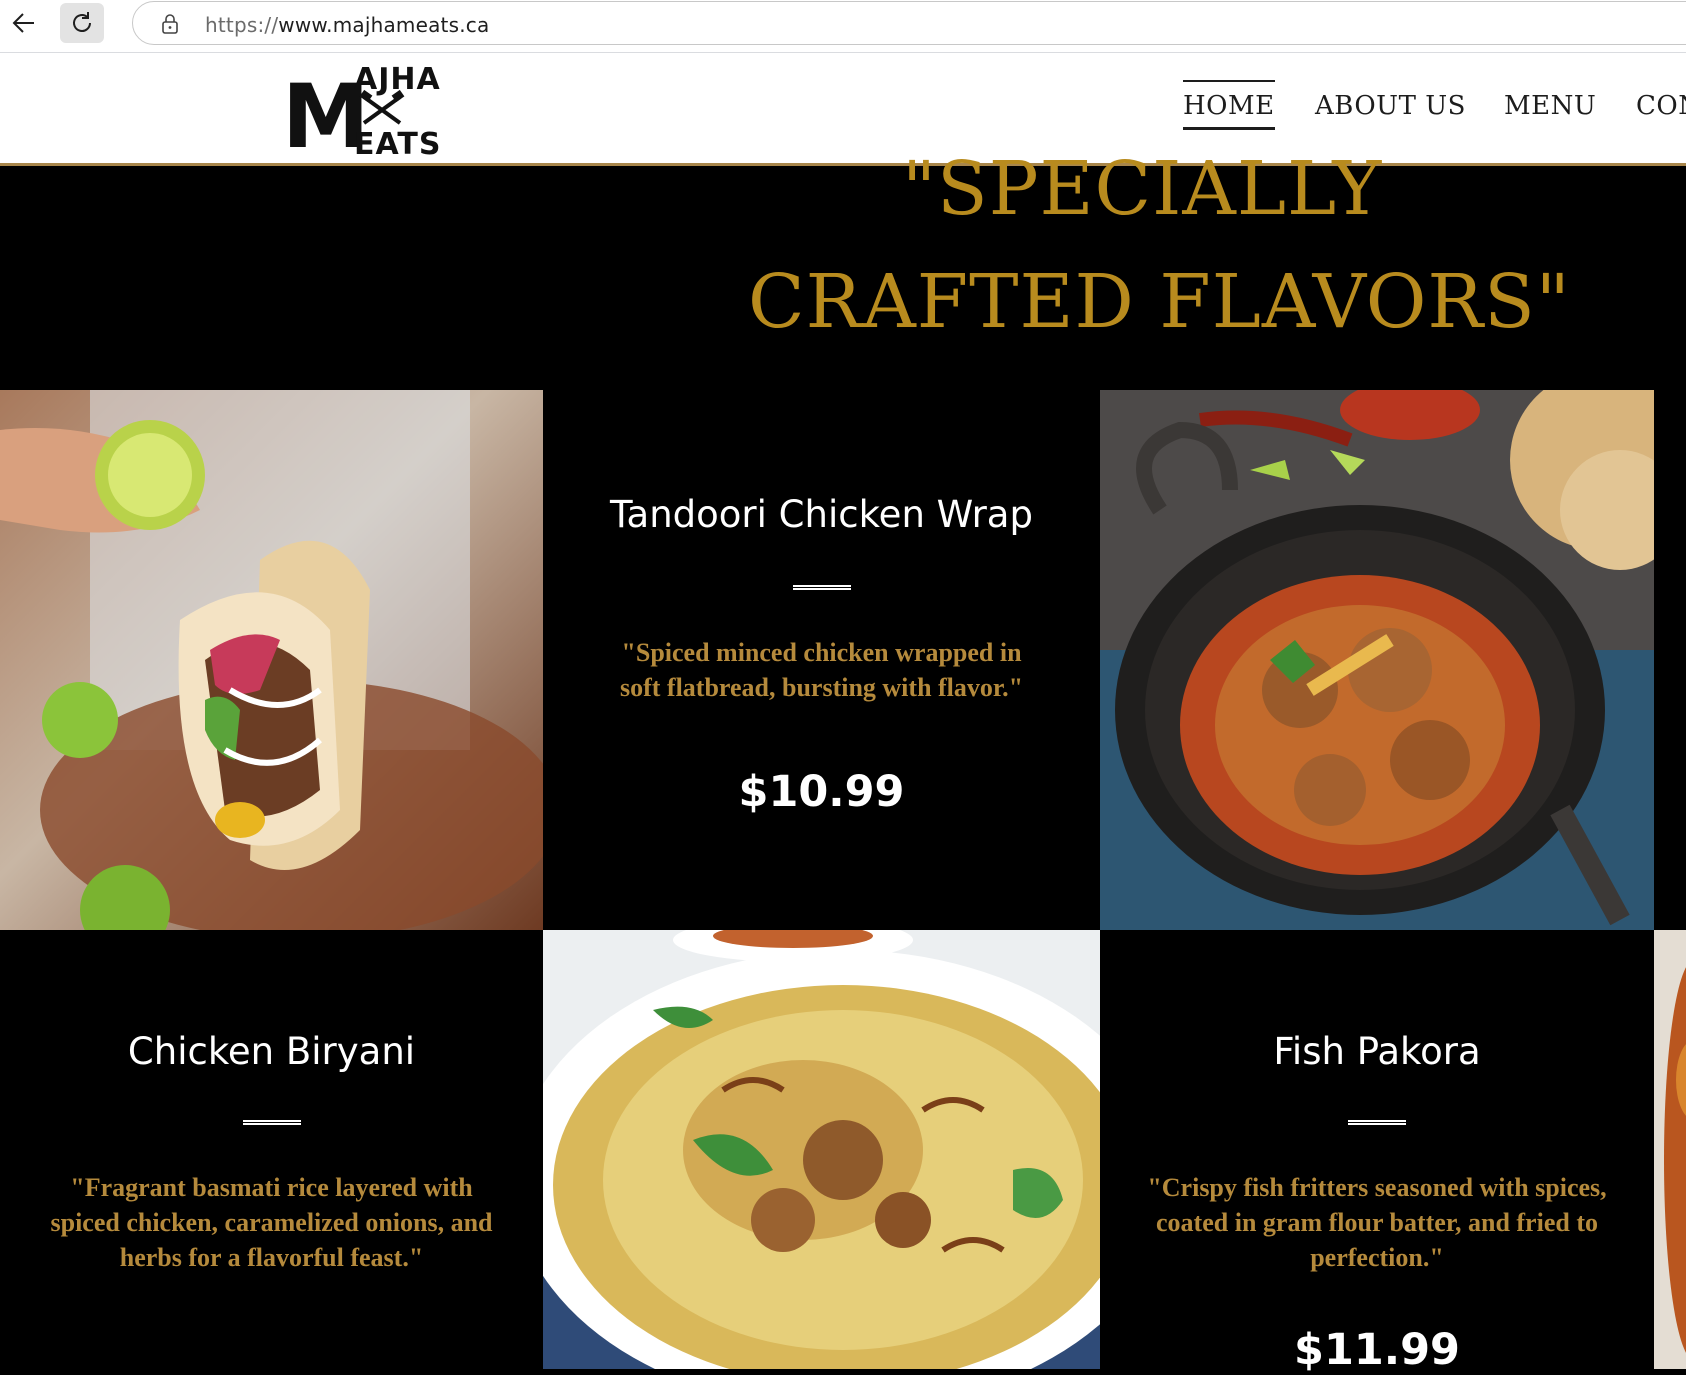 This screenshot has height=1375, width=1686. Describe the element at coordinates (1377, 1350) in the screenshot. I see `menu-item-price: $11.99` at that location.